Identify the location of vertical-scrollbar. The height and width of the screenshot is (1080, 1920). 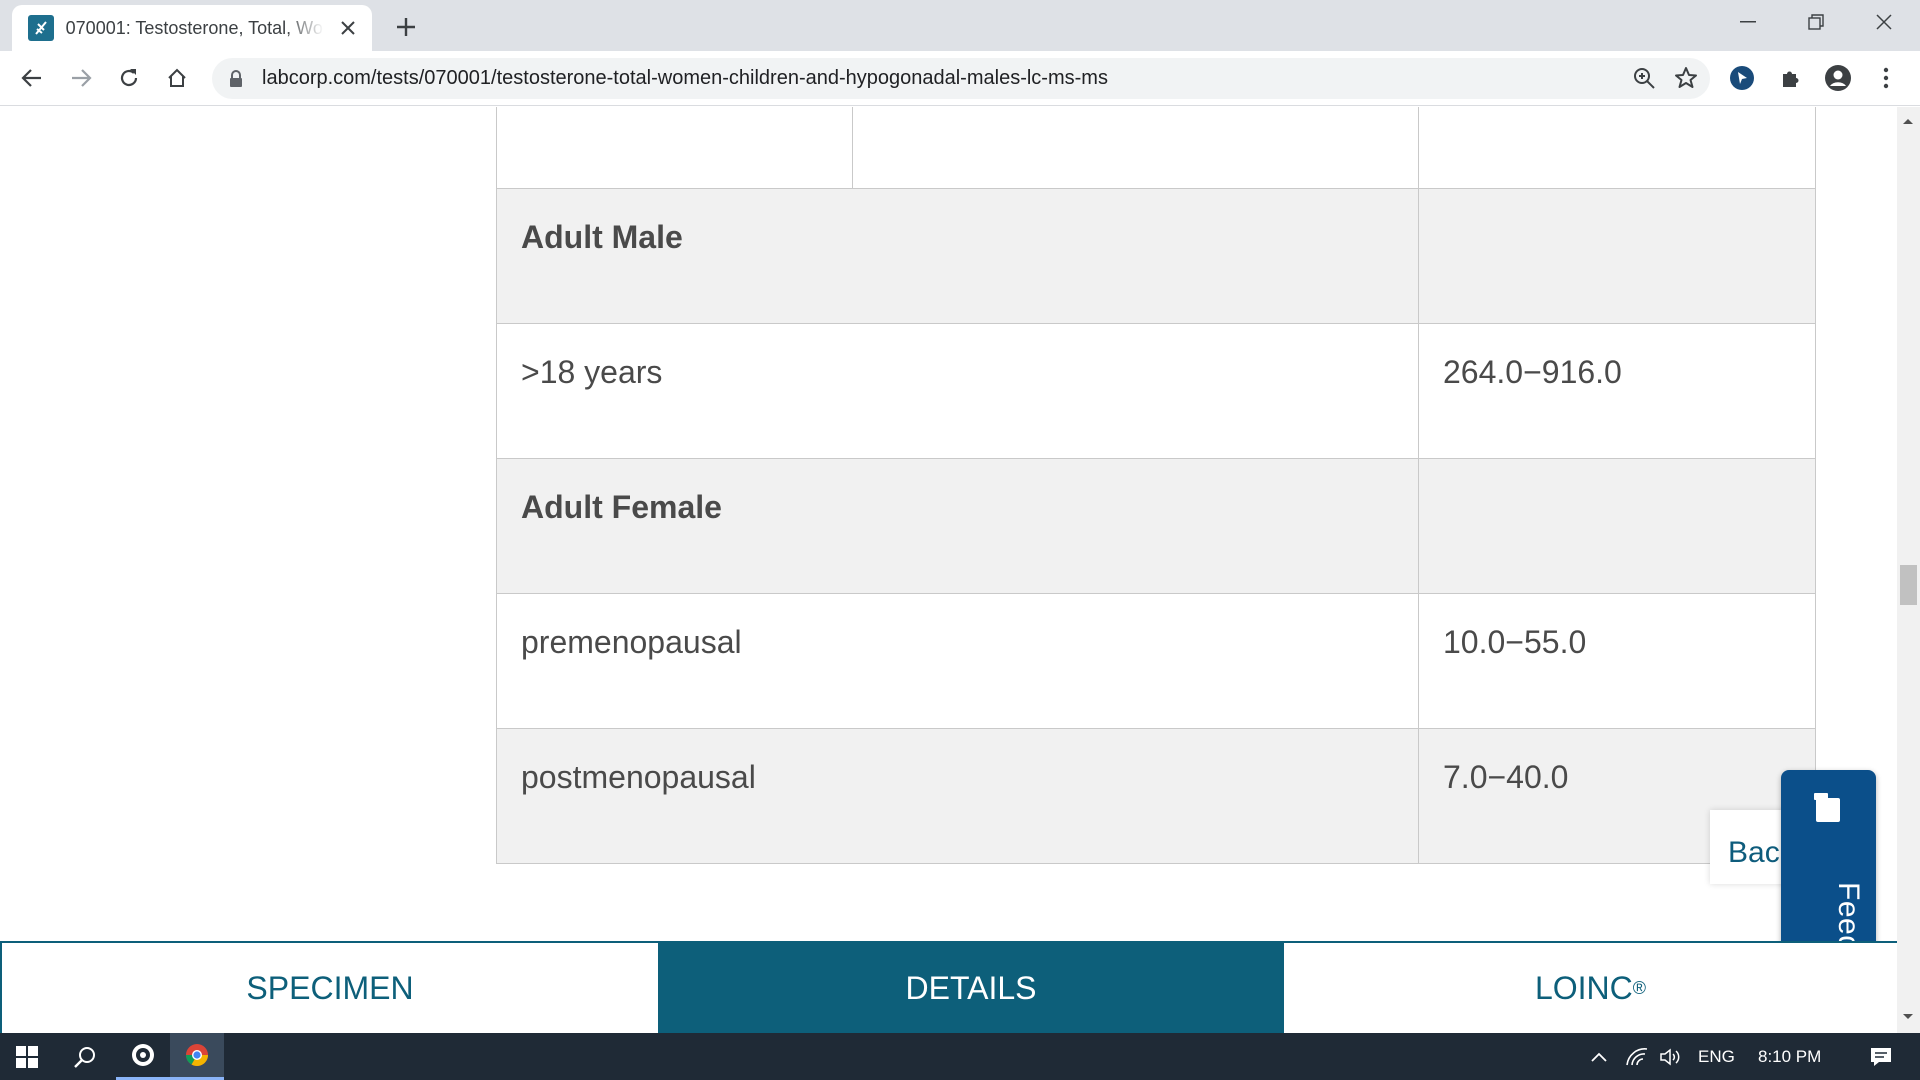
(1908, 570).